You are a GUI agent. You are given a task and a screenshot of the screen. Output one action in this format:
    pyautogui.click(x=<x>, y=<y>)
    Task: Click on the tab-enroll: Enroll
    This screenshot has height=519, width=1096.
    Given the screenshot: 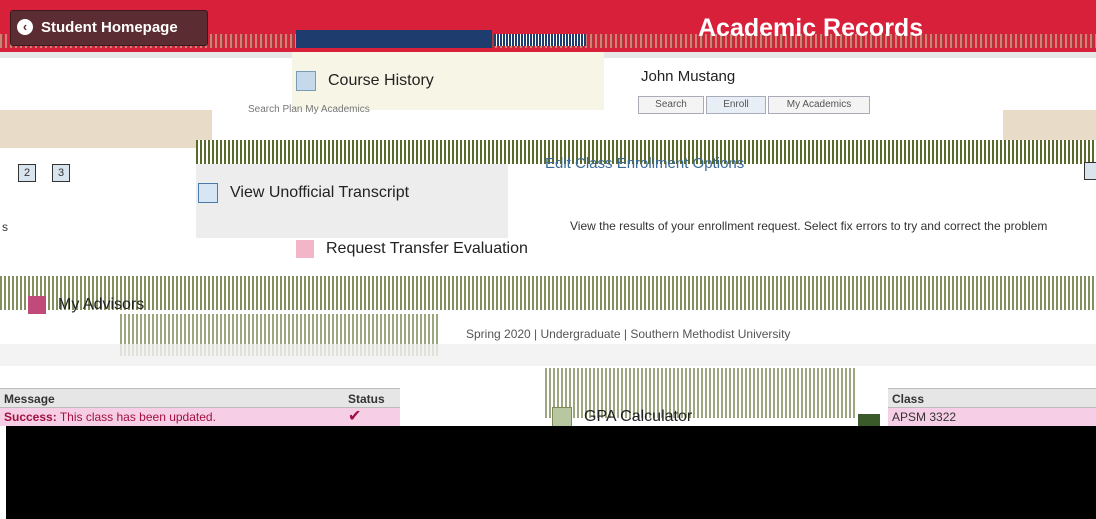 What is the action you would take?
    pyautogui.click(x=736, y=105)
    